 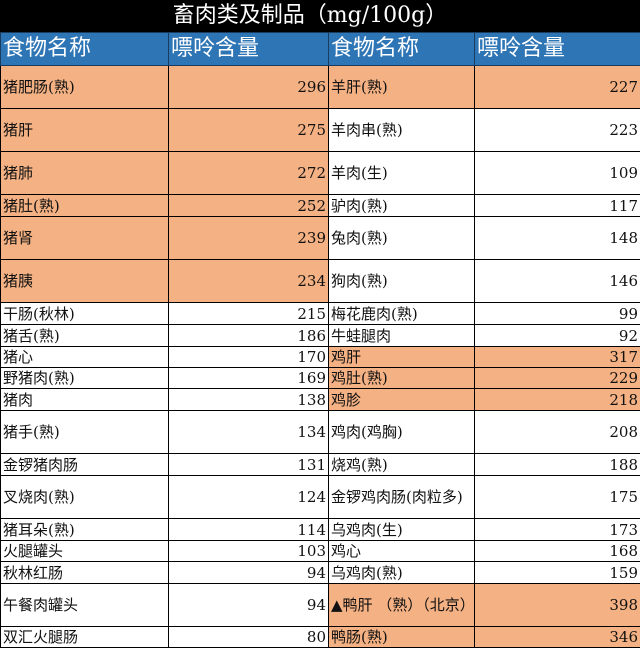 I want to click on food-name: 干肠(秋林), so click(x=85, y=314).